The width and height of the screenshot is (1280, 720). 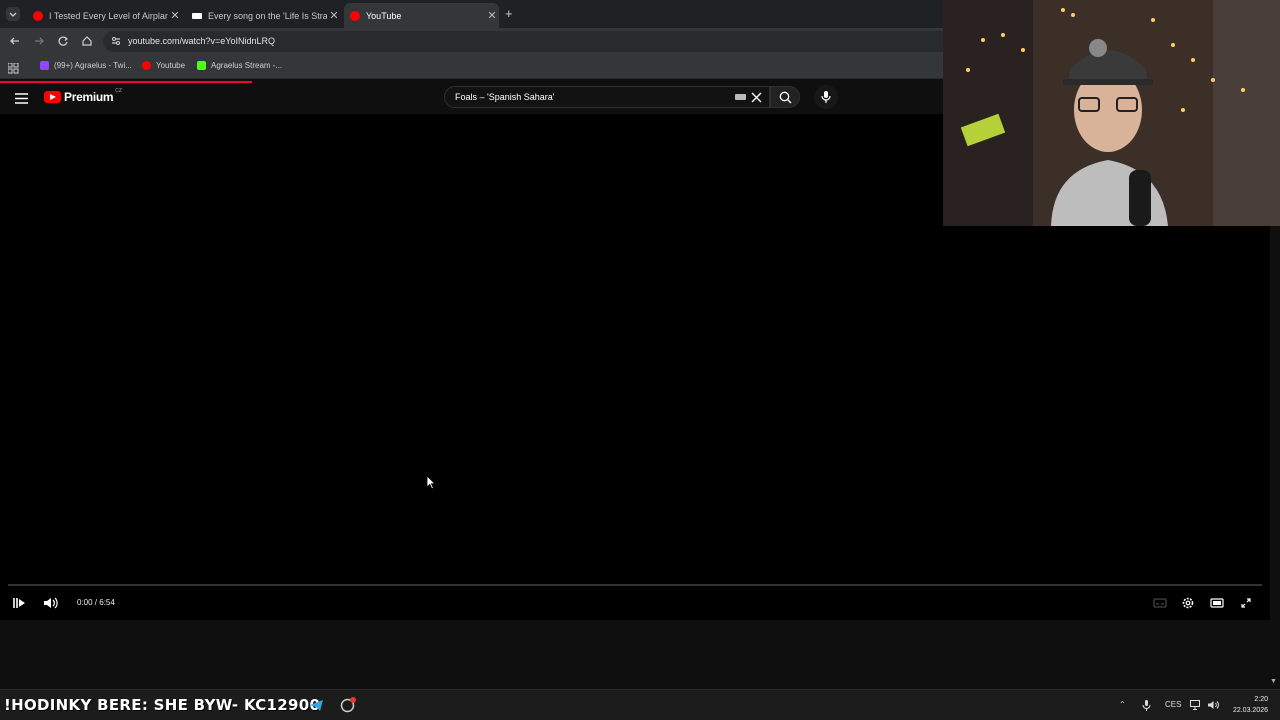 I want to click on url-text: youtube.com/watch?v=eYoINidnLRQ, so click(x=202, y=41).